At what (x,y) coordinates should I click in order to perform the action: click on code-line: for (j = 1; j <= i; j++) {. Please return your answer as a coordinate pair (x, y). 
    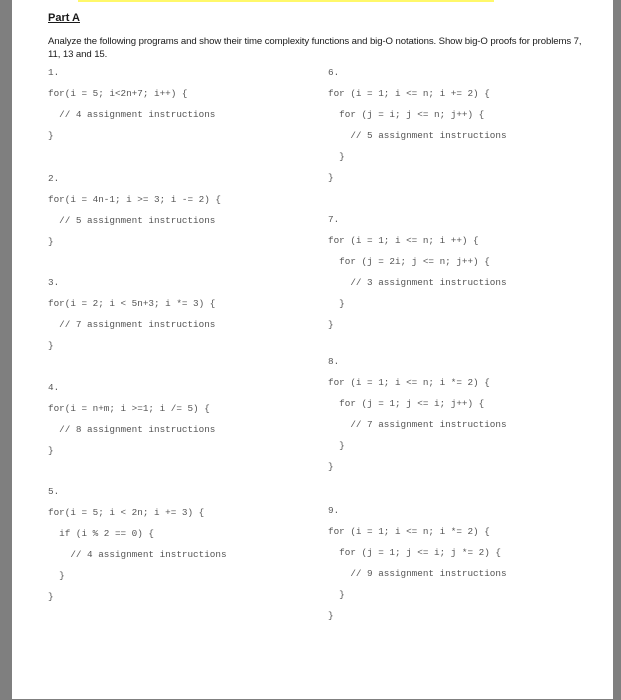
    Looking at the image, I should click on (406, 403).